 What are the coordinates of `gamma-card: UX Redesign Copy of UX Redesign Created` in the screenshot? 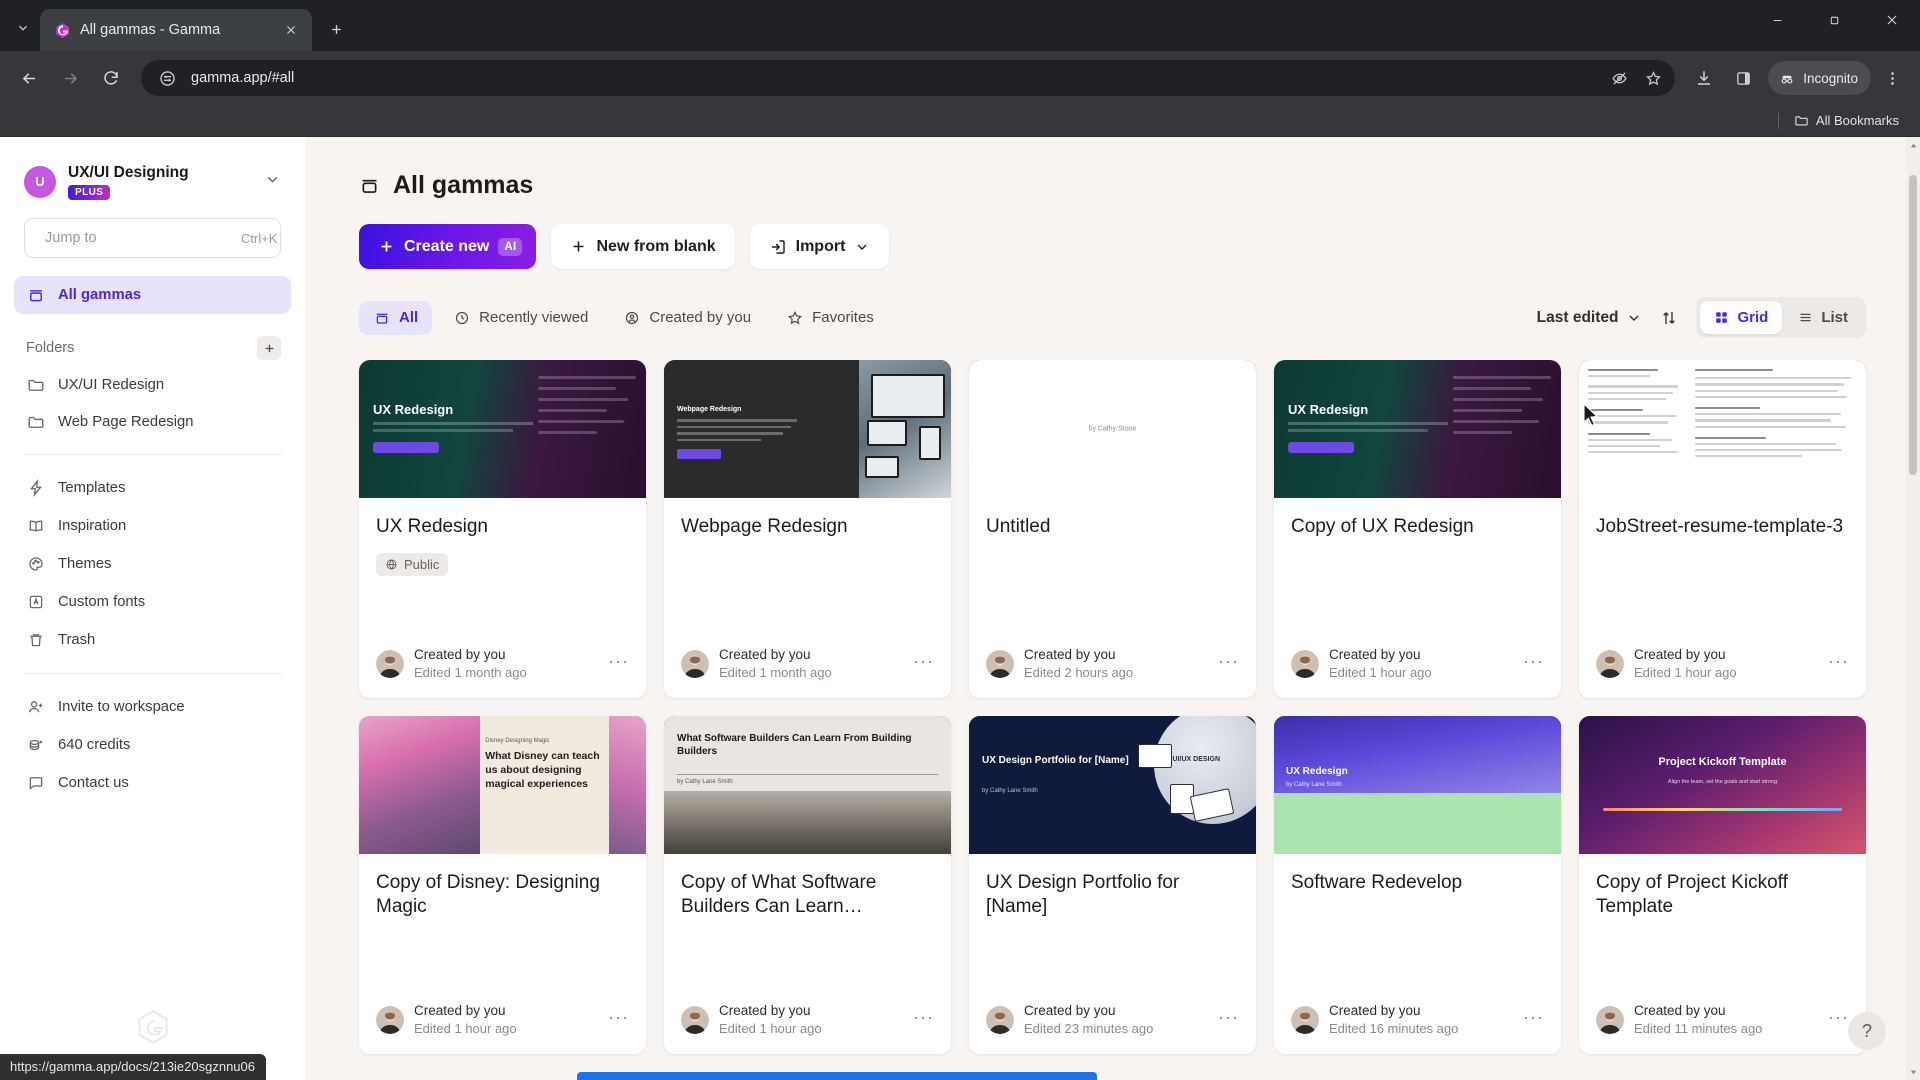 It's located at (1417, 529).